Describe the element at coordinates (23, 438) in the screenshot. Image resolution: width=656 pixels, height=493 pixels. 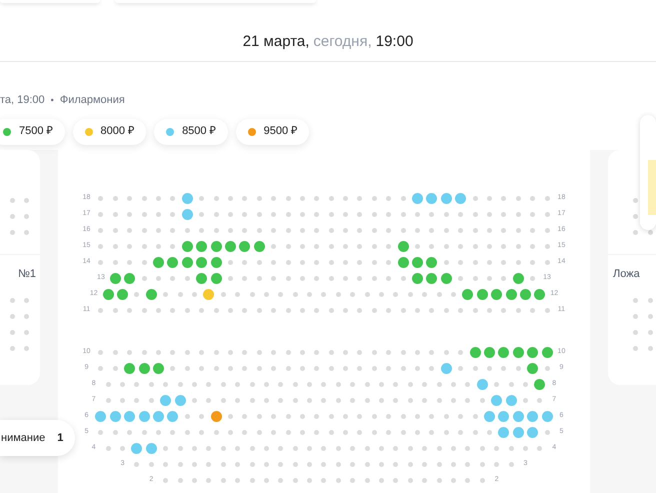
I see `attention-label: нимание` at that location.